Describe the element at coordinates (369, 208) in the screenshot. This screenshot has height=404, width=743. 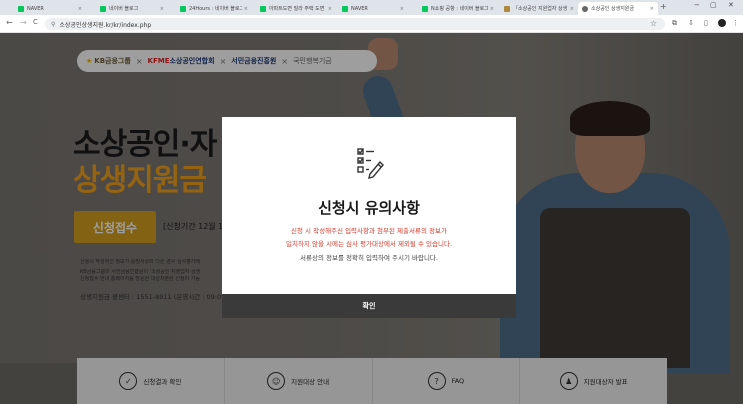
I see `modal-title: 신청시 유의사항` at that location.